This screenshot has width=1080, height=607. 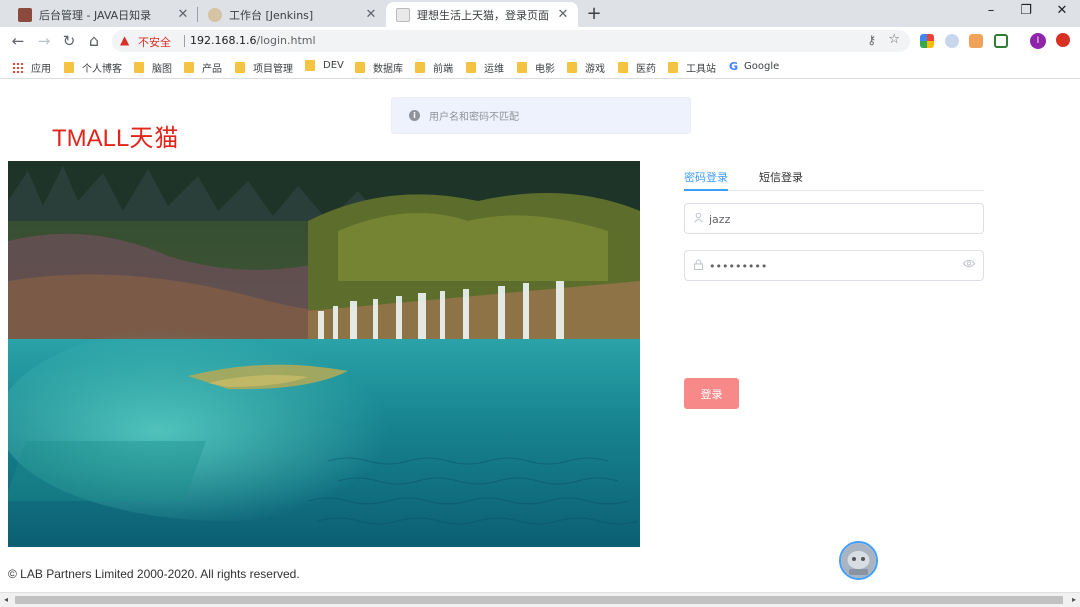 What do you see at coordinates (215, 14) in the screenshot?
I see `jenkins-favicon-icon` at bounding box center [215, 14].